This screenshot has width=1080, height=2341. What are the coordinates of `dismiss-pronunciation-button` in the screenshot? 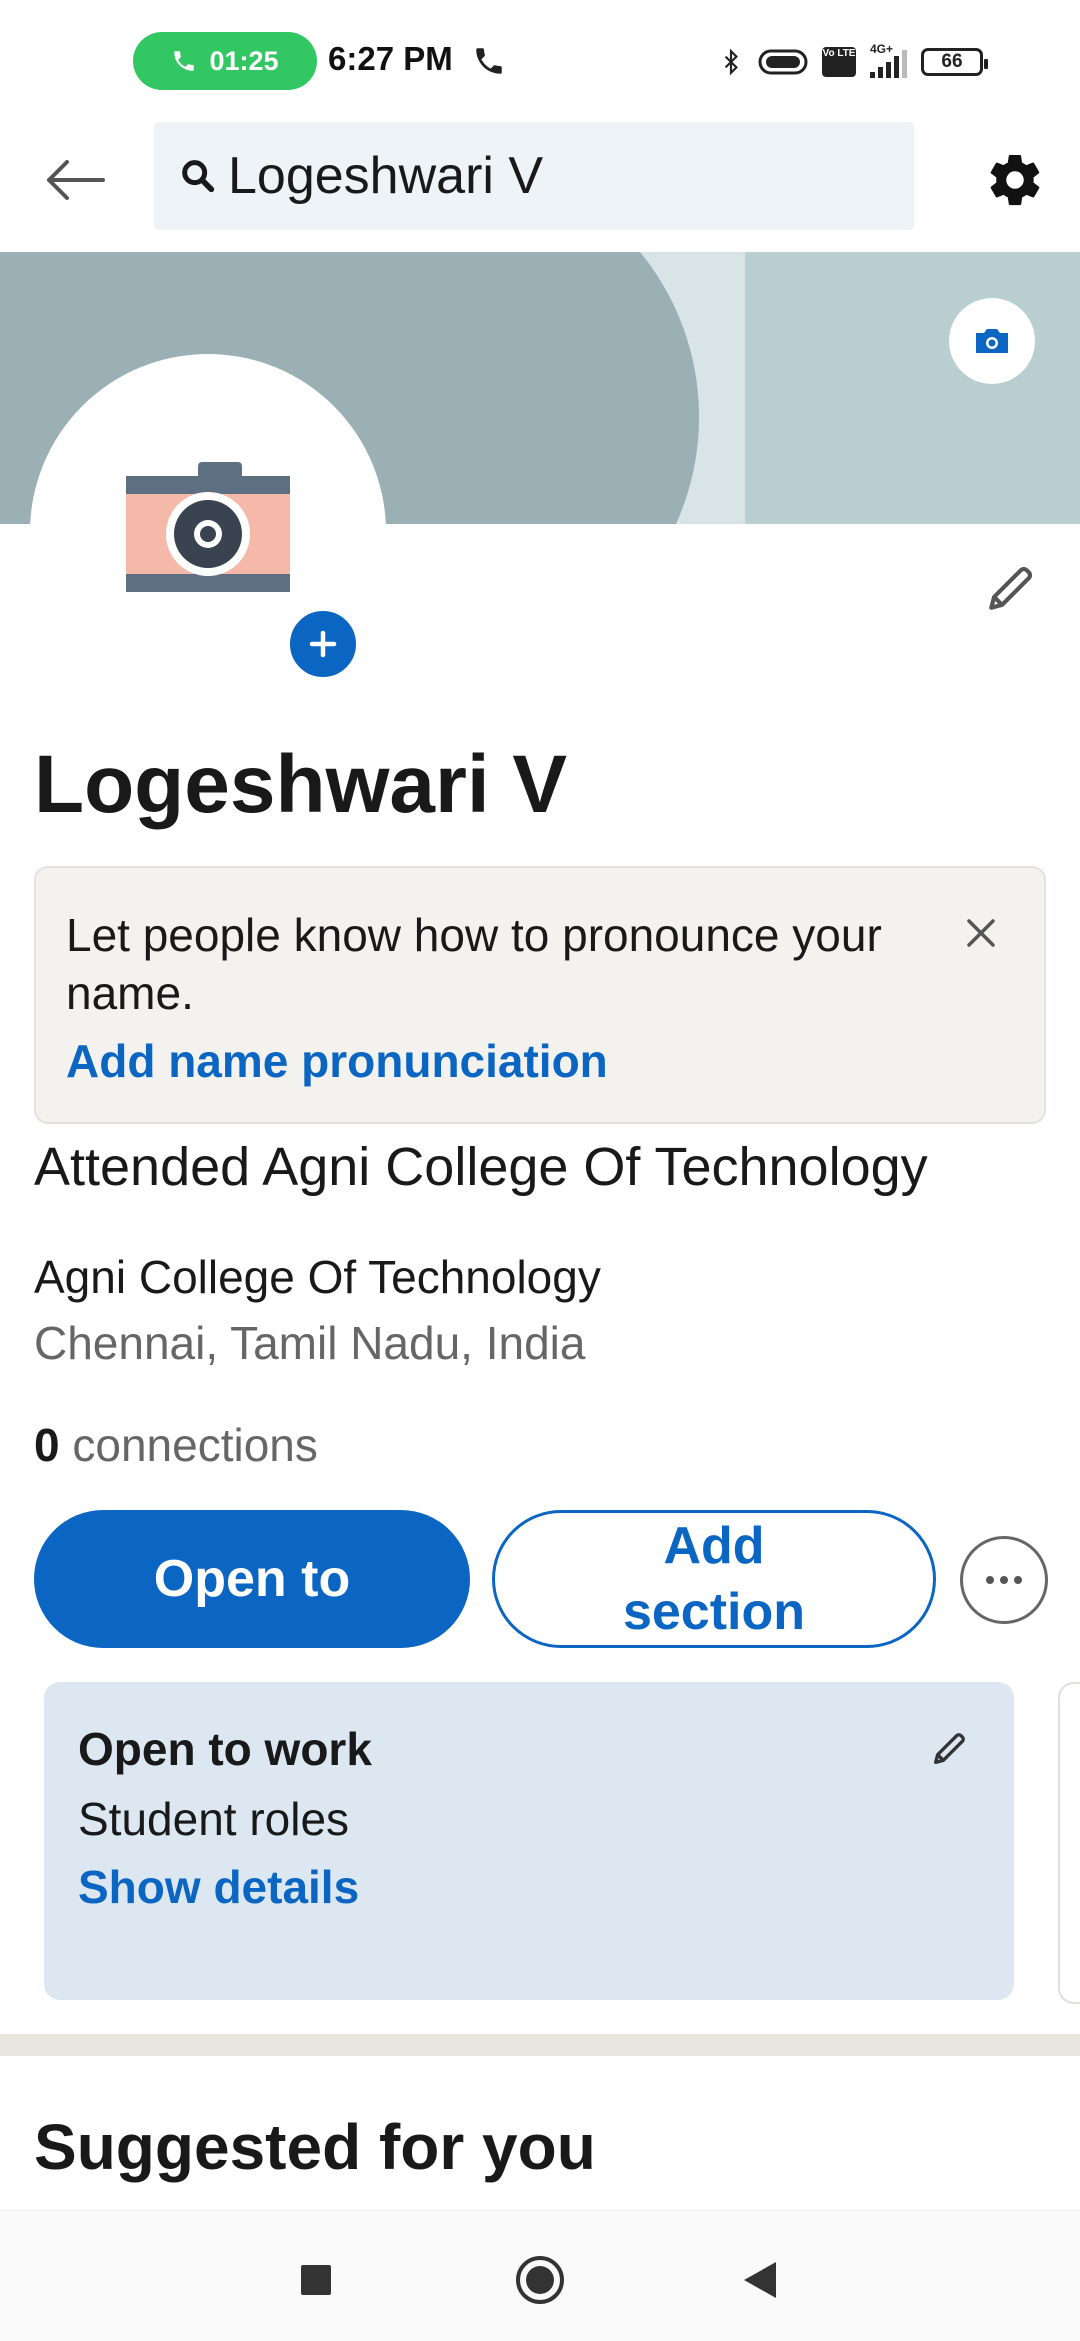 It's located at (981, 933).